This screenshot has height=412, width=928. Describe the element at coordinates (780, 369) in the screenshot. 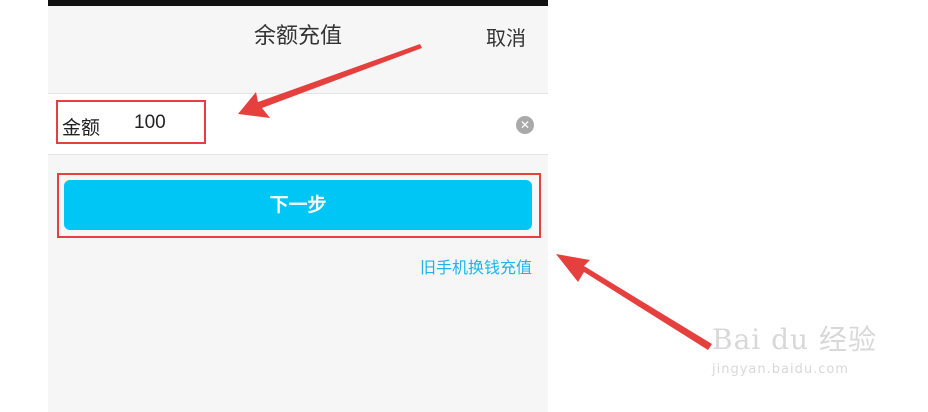

I see `watermark-url: jingyan.baidu.com` at that location.